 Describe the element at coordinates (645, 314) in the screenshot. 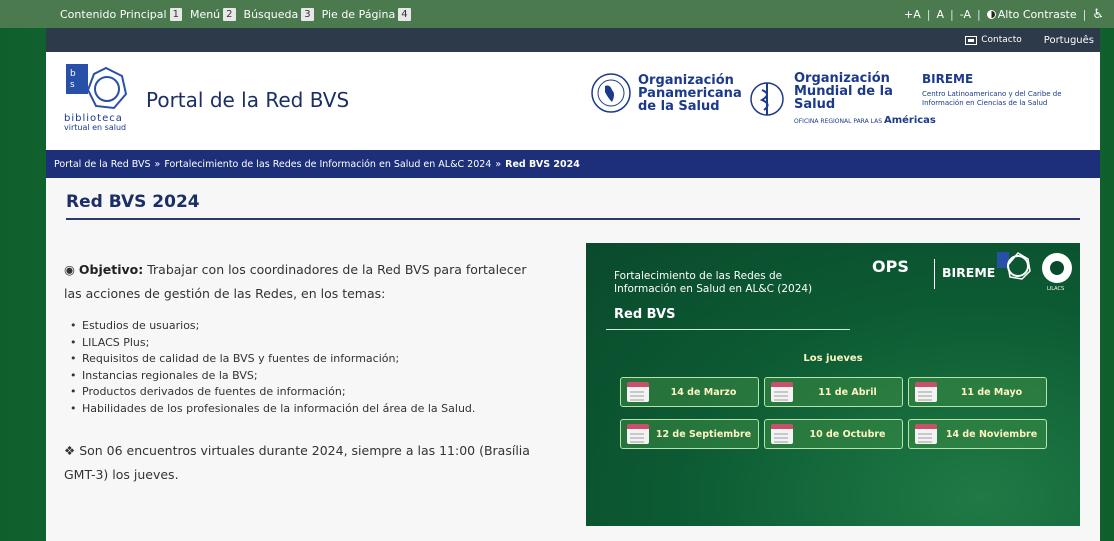

I see `banner-title: Red BVS` at that location.